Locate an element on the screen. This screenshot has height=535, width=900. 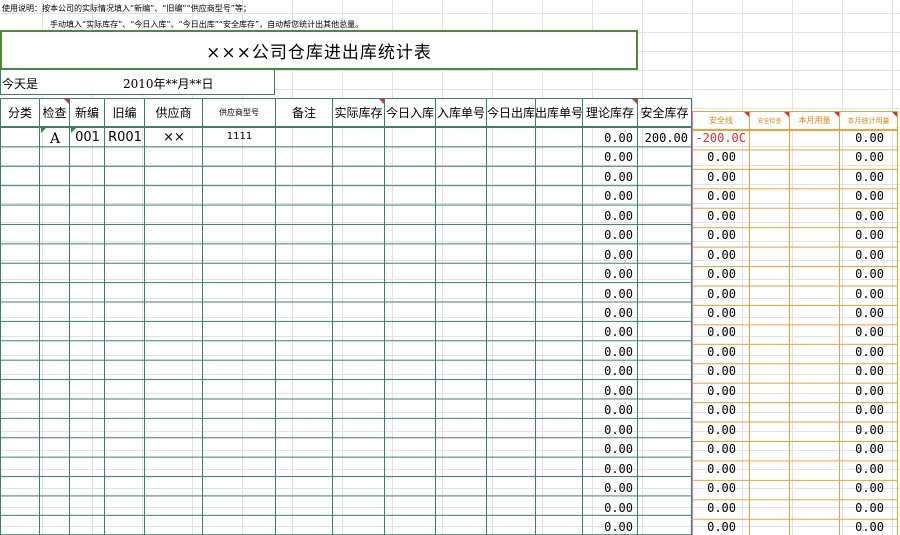
header-safety-stock: 安全库存 is located at coordinates (665, 112).